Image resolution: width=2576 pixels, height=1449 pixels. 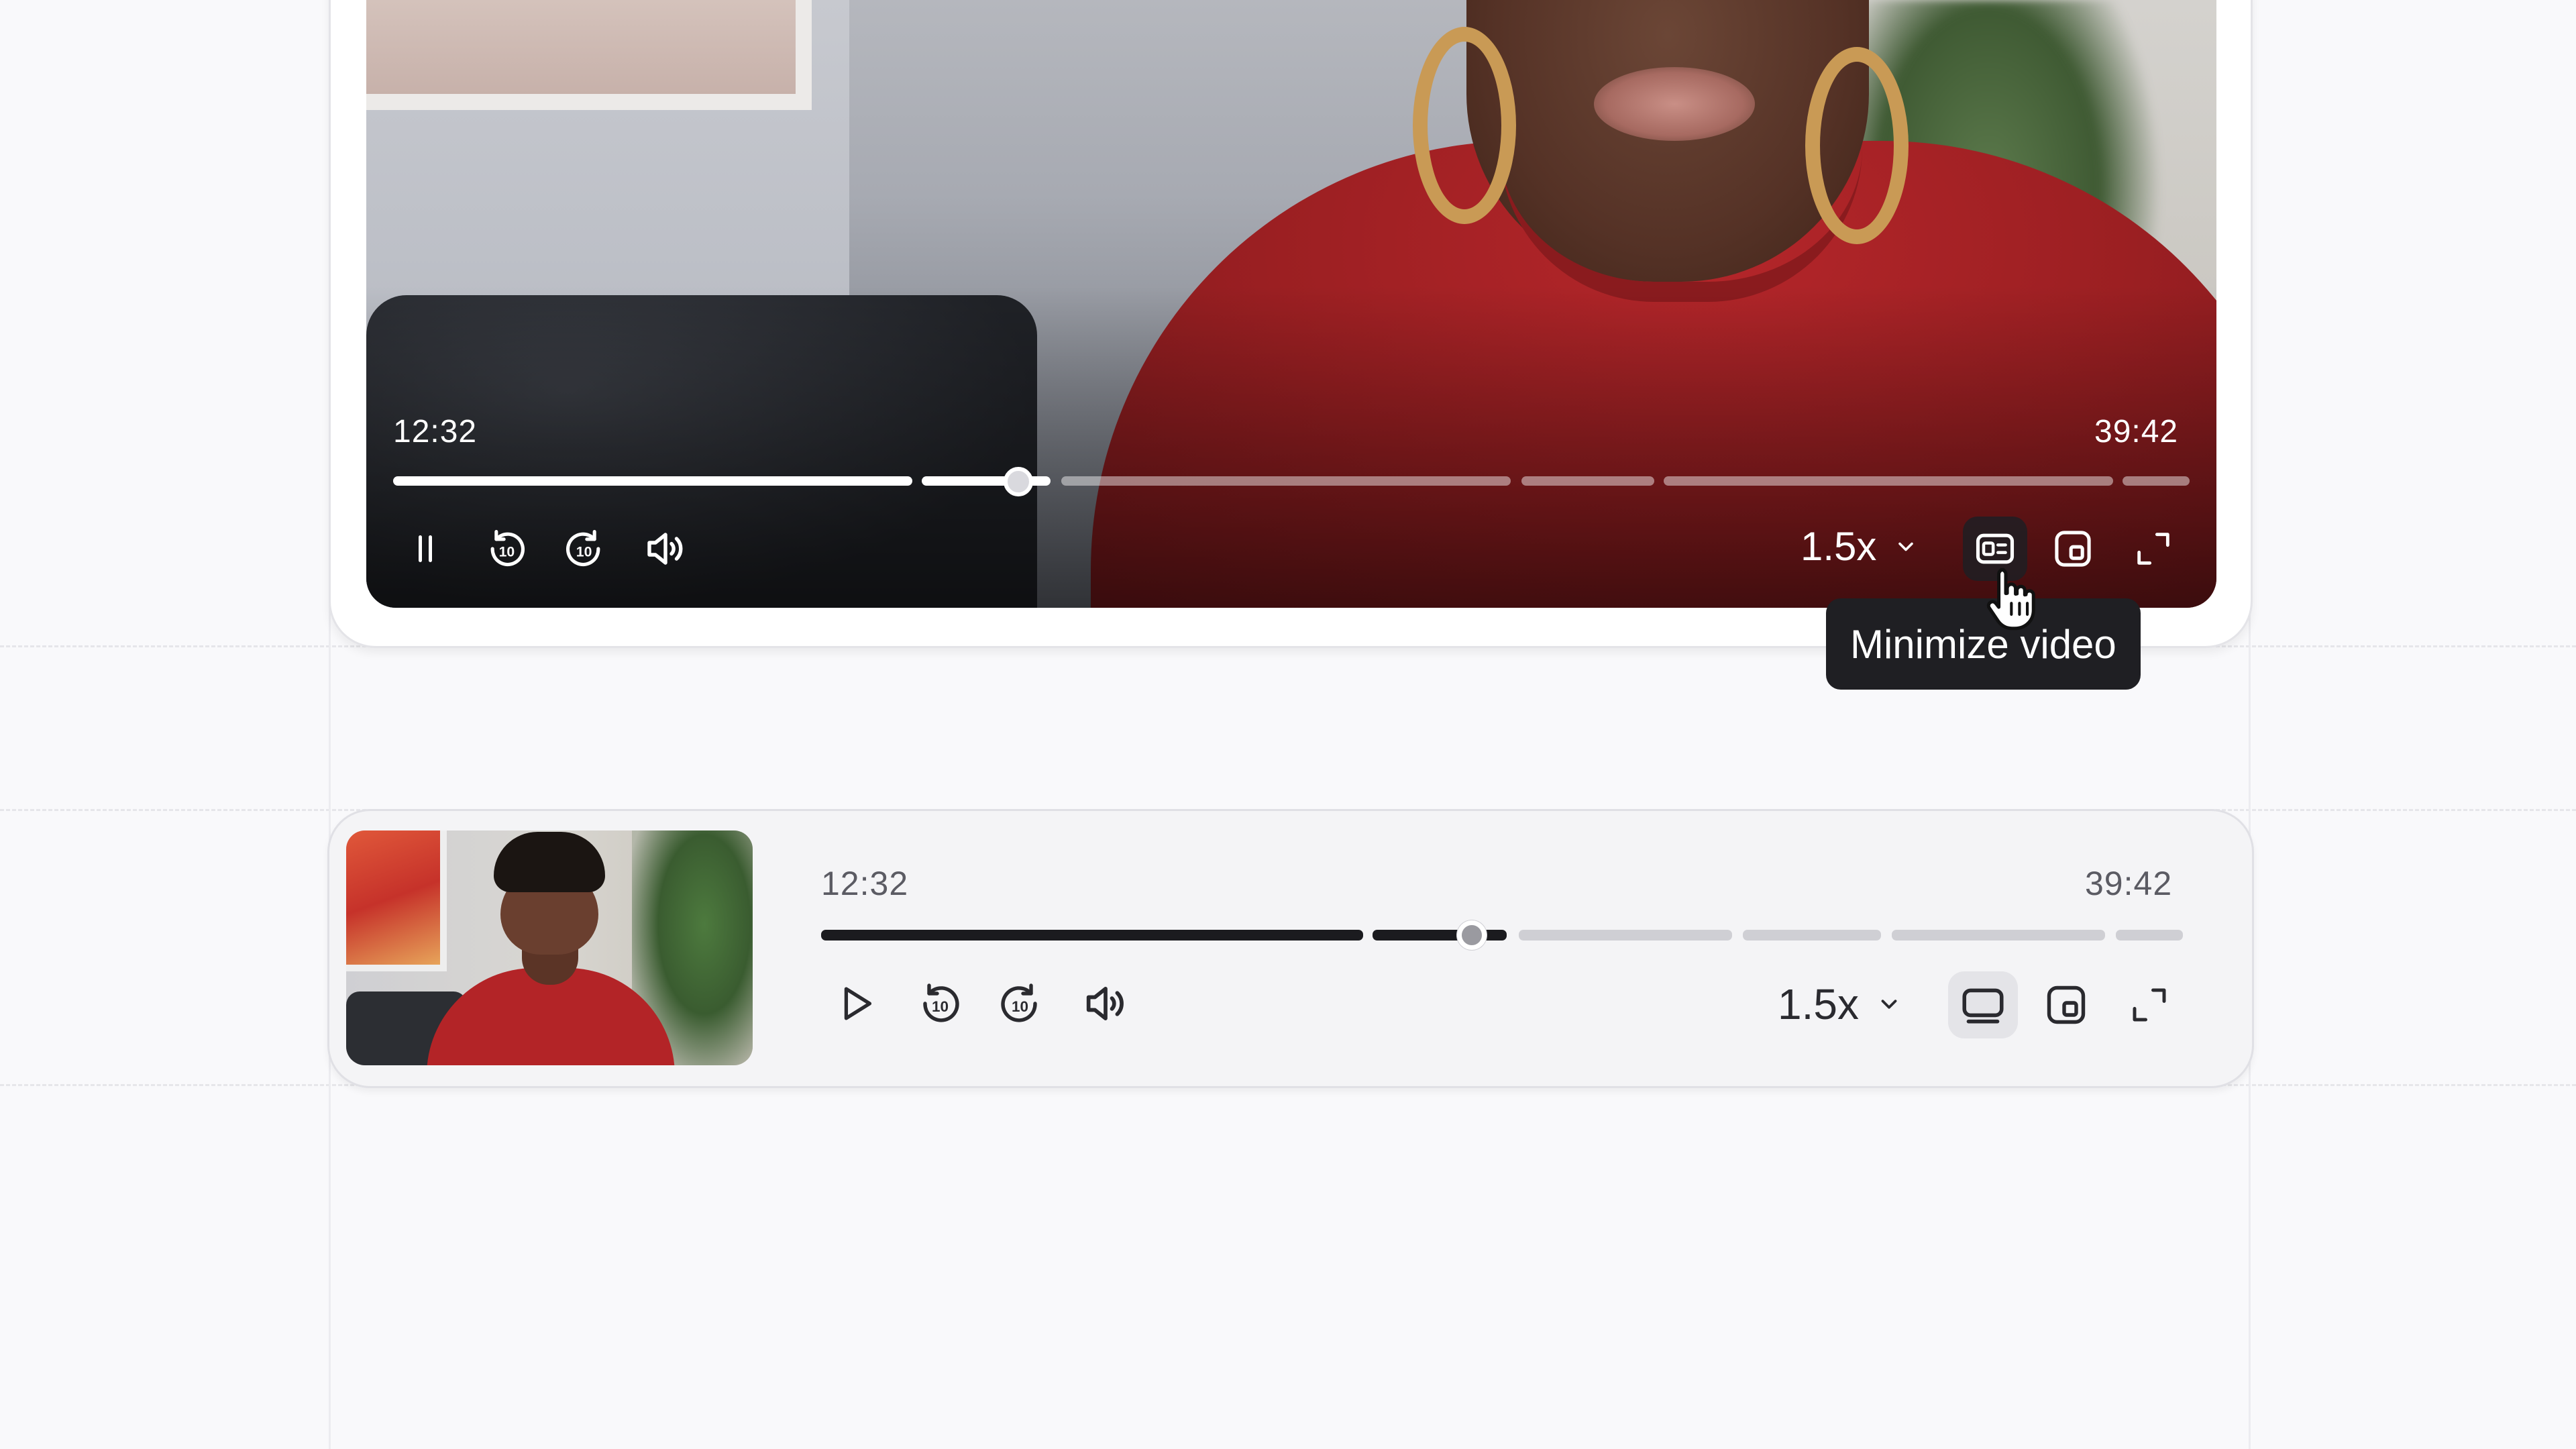 What do you see at coordinates (2012, 600) in the screenshot?
I see `hand-pointer-icon` at bounding box center [2012, 600].